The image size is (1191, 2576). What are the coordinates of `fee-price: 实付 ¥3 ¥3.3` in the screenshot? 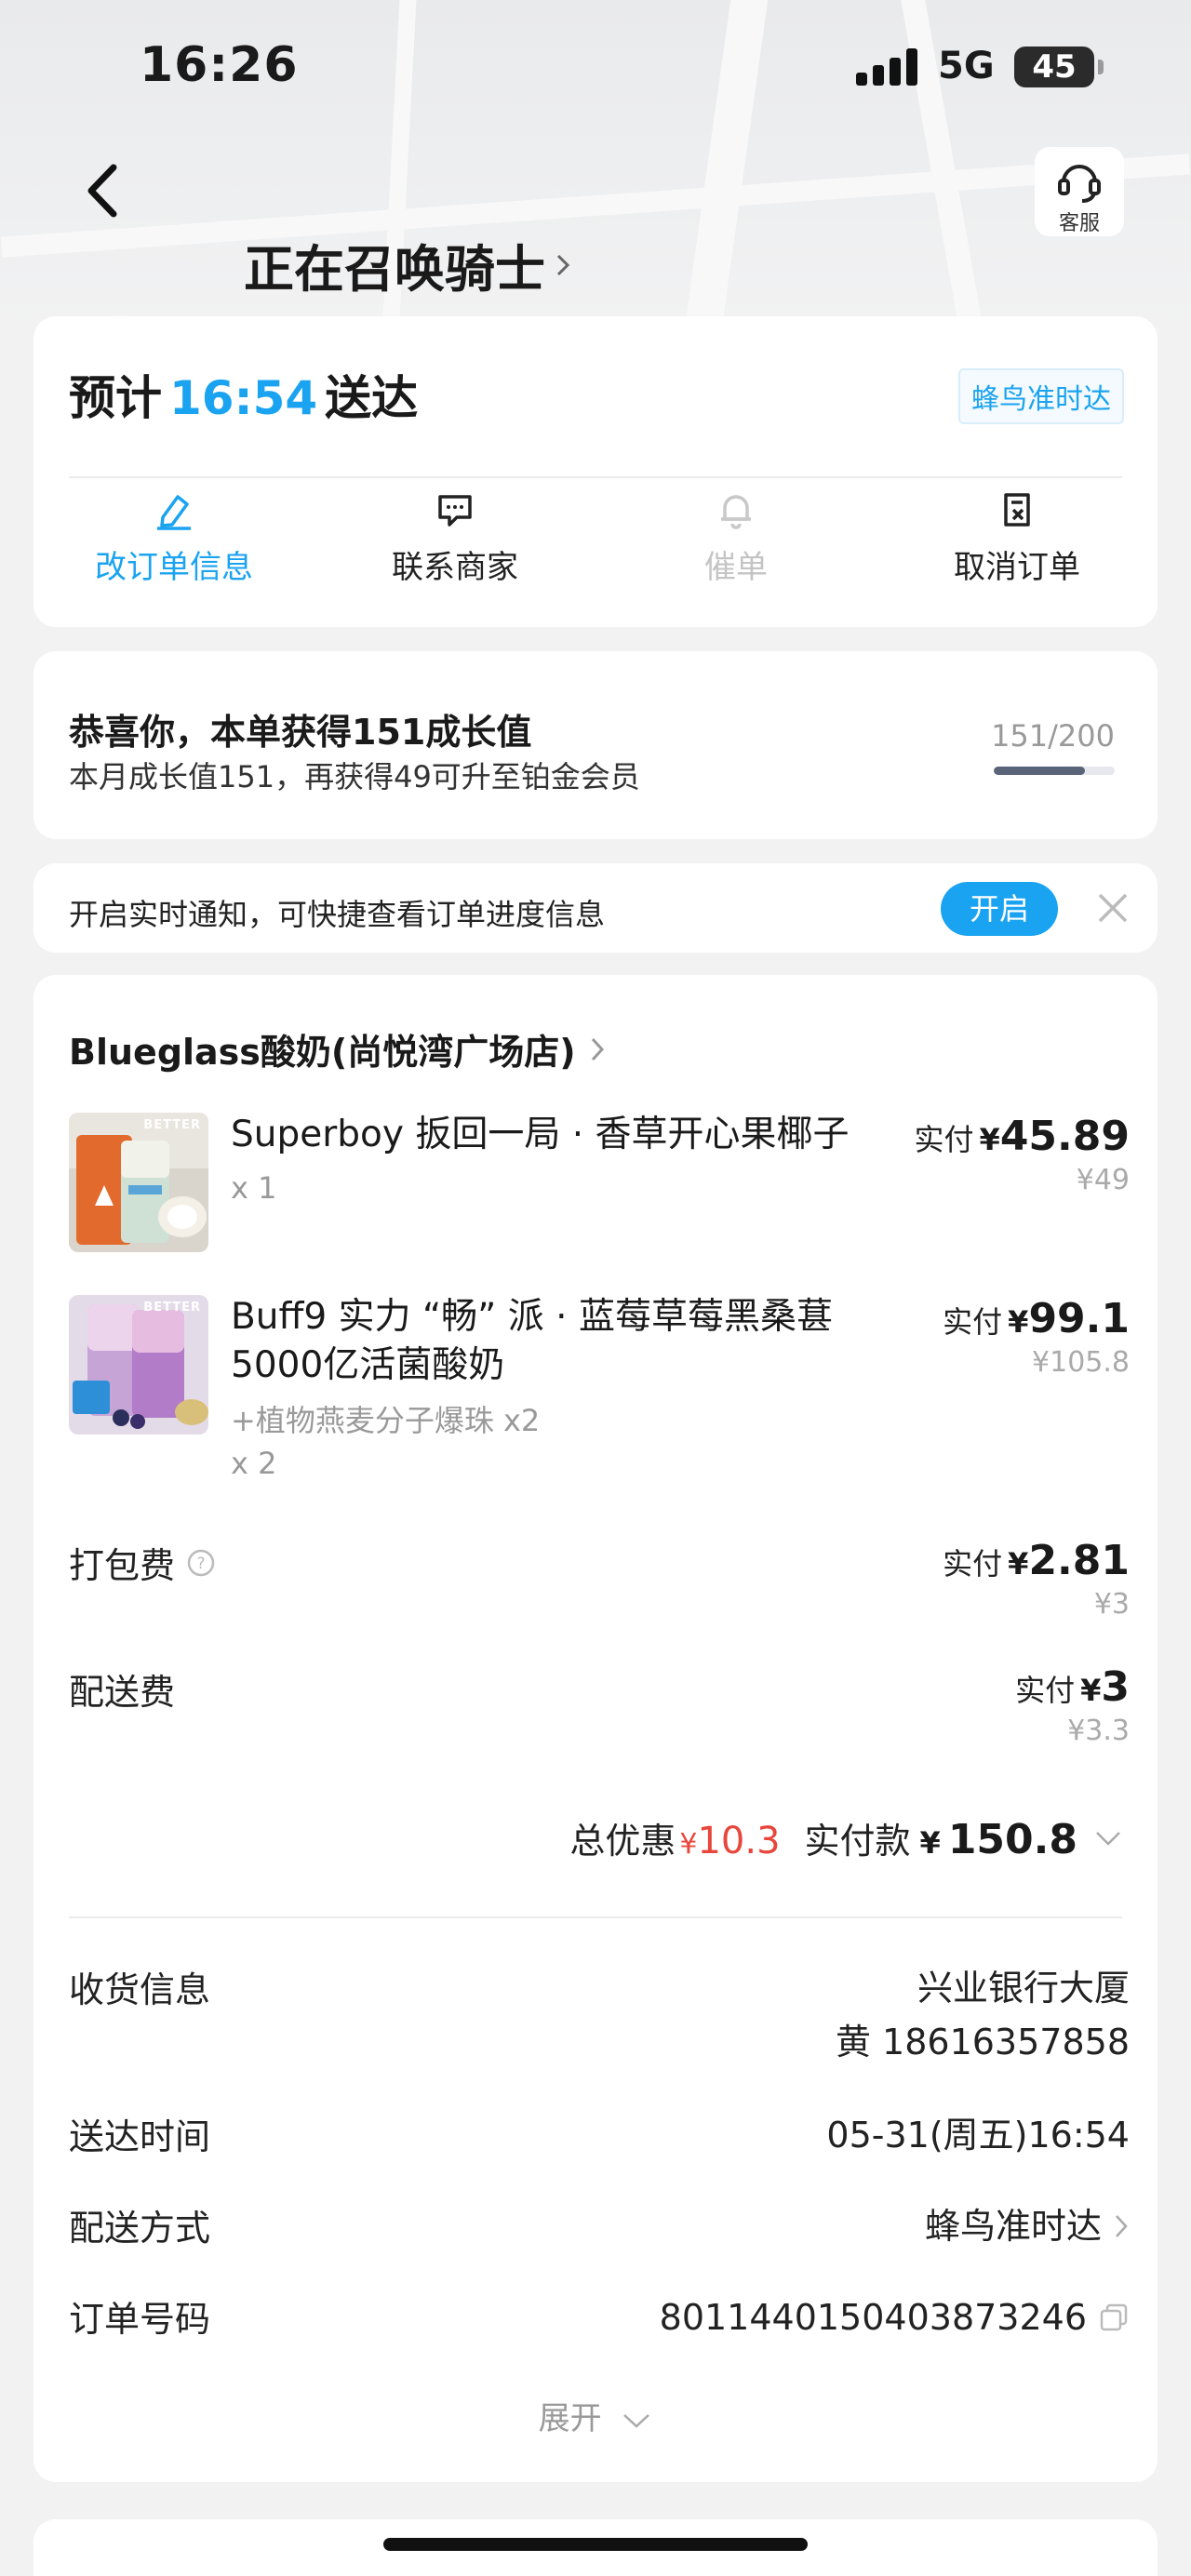 It's located at (1072, 1705).